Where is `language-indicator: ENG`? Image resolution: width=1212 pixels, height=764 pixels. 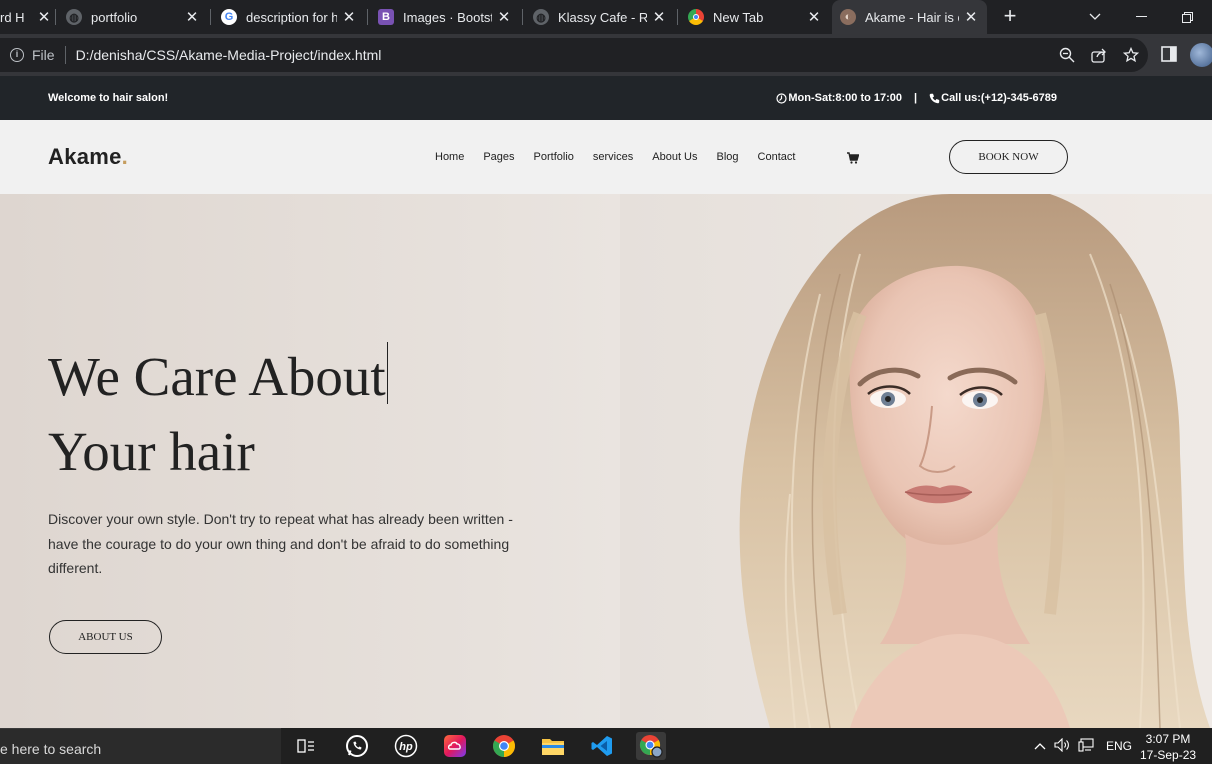
language-indicator: ENG is located at coordinates (1119, 746).